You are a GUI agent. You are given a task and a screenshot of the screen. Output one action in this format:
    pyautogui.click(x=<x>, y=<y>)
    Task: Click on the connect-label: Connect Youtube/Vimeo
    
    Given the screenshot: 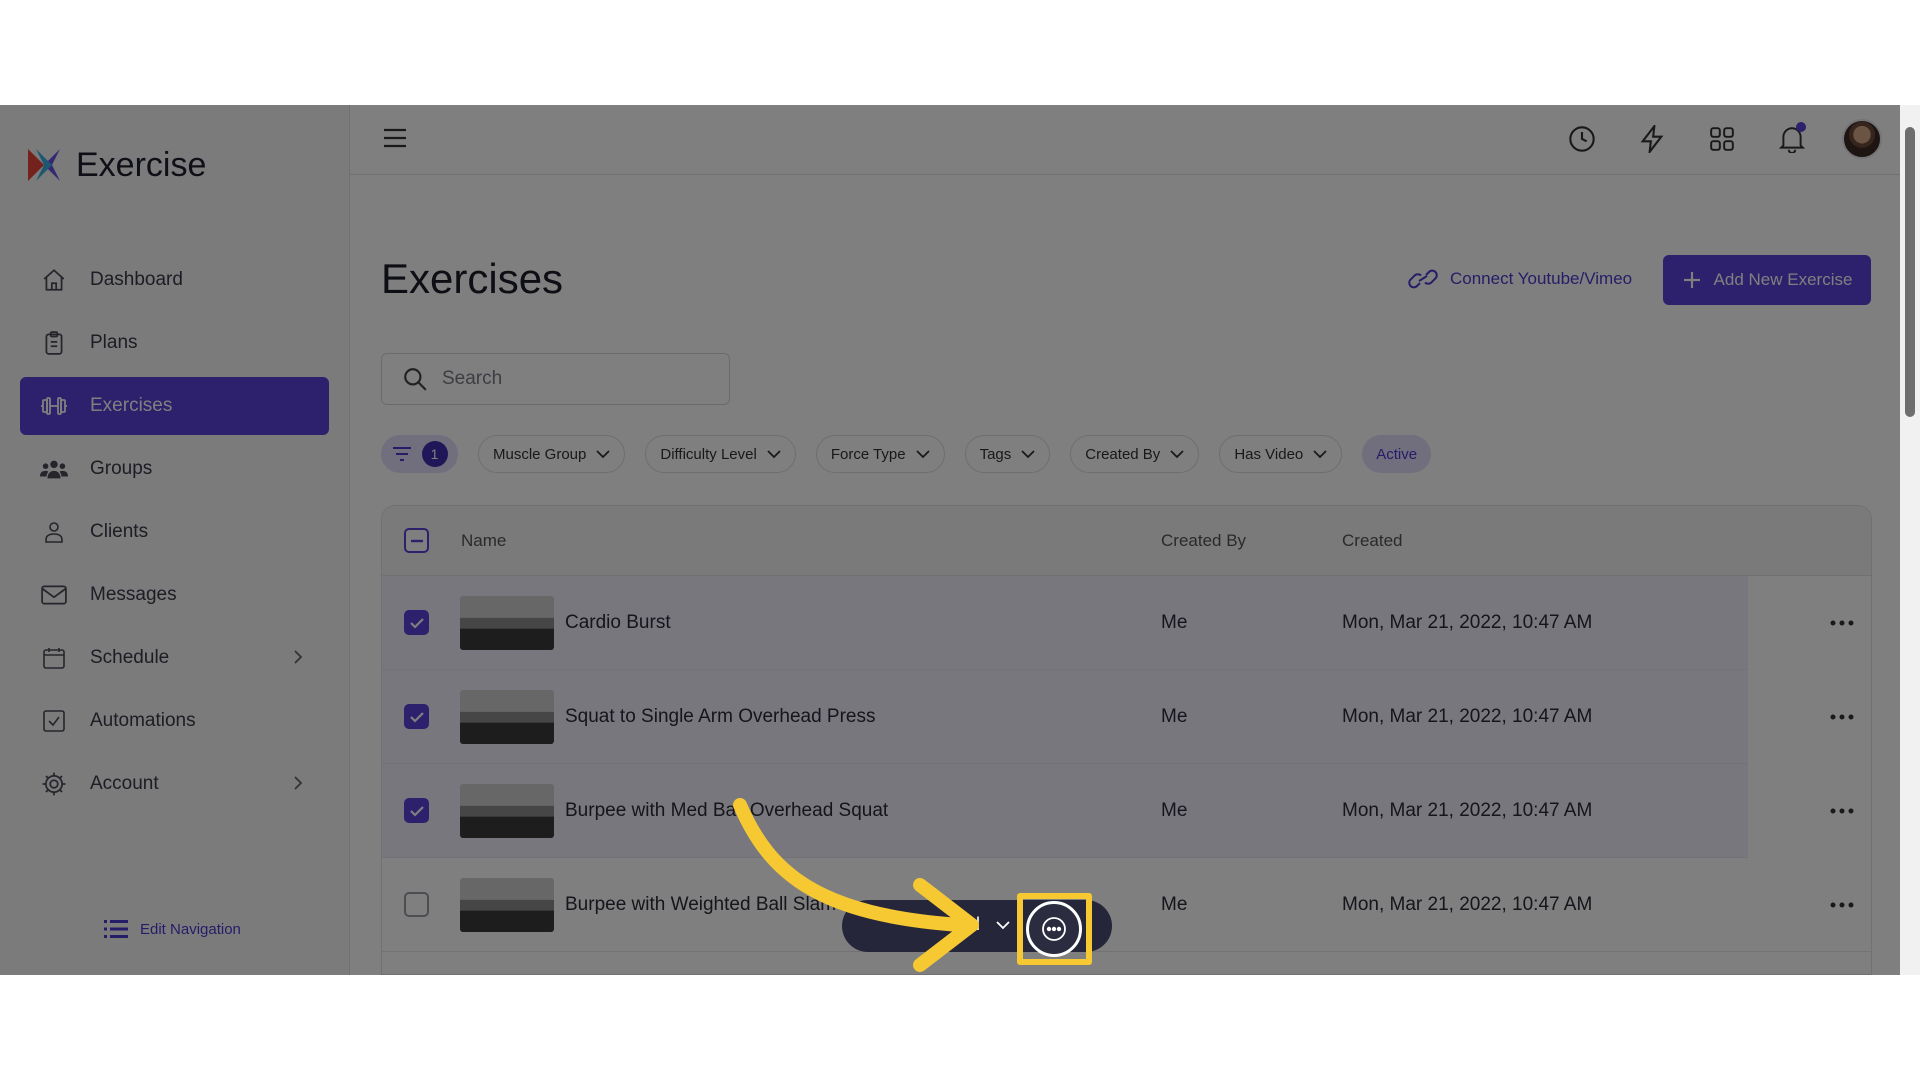 What is the action you would take?
    pyautogui.click(x=1541, y=278)
    